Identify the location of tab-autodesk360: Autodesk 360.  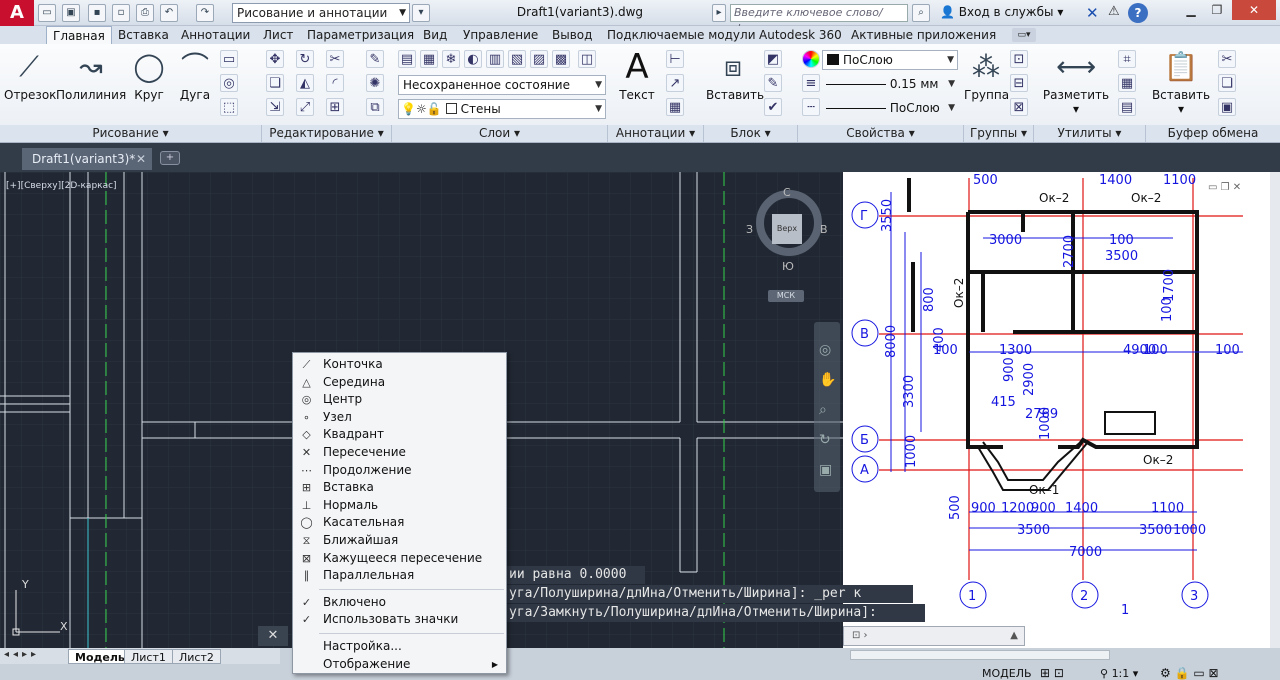
(800, 35).